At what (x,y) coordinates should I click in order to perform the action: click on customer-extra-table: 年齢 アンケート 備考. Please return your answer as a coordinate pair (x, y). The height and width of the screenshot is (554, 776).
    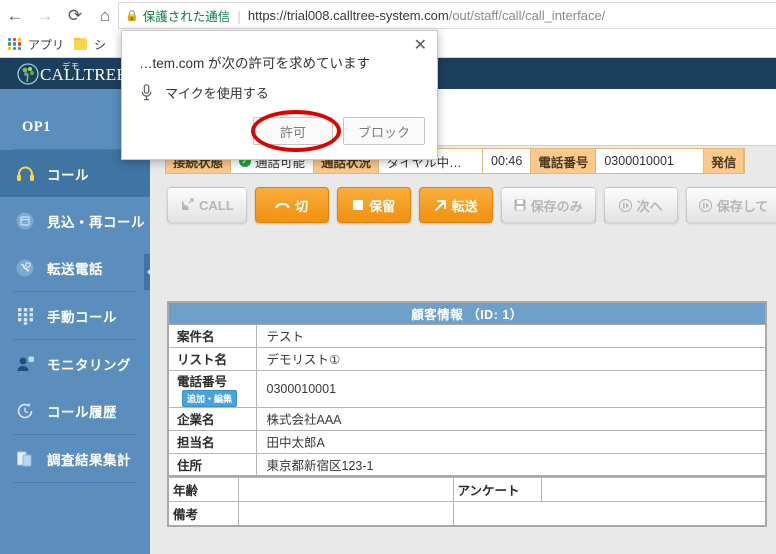
    Looking at the image, I should click on (467, 502).